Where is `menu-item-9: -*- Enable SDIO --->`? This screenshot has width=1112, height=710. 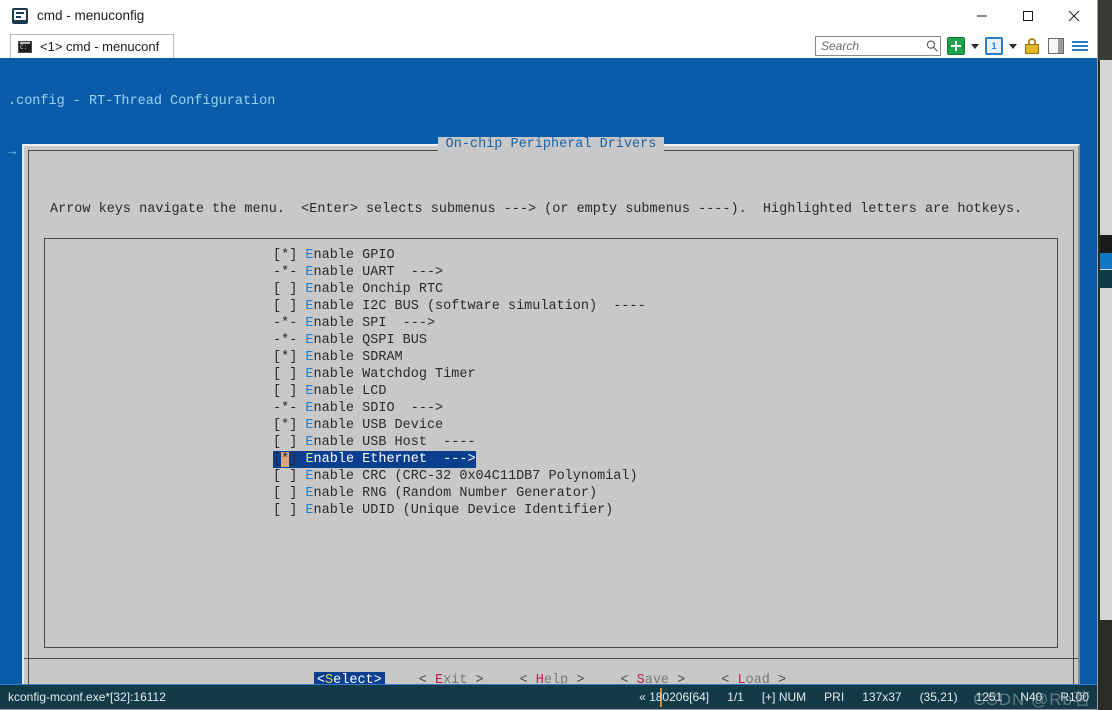 menu-item-9: -*- Enable SDIO ---> is located at coordinates (664, 408).